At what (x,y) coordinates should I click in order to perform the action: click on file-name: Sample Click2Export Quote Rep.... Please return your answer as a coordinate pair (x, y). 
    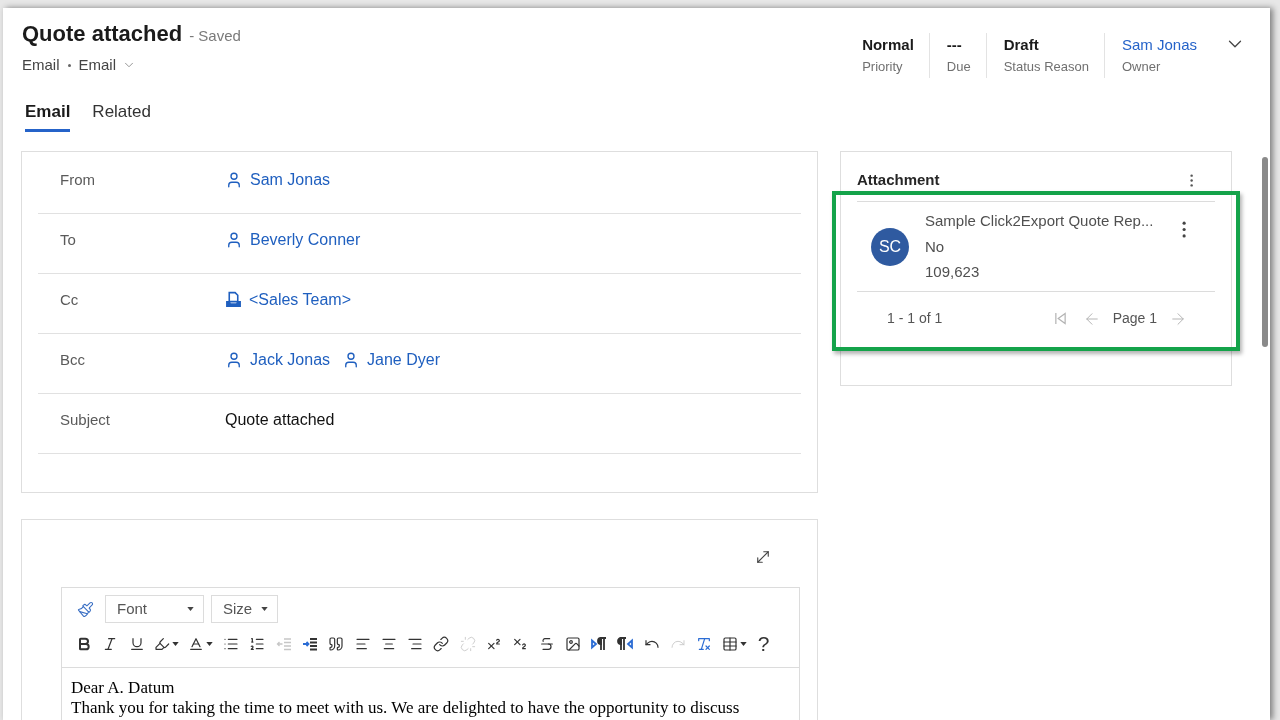
    Looking at the image, I should click on (1039, 221).